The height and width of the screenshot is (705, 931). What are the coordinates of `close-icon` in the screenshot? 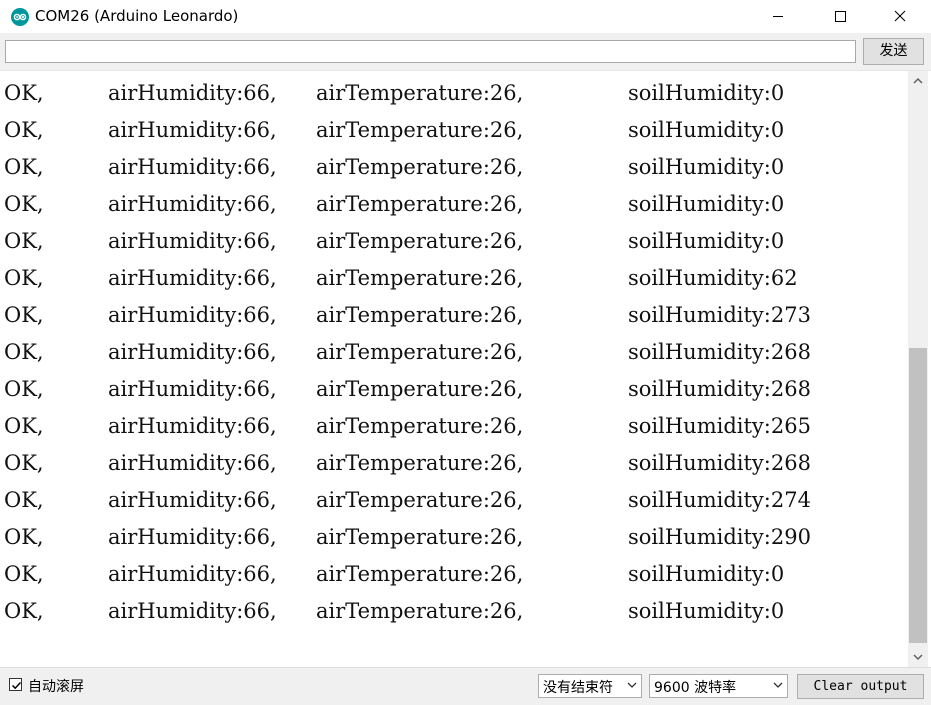 It's located at (900, 16).